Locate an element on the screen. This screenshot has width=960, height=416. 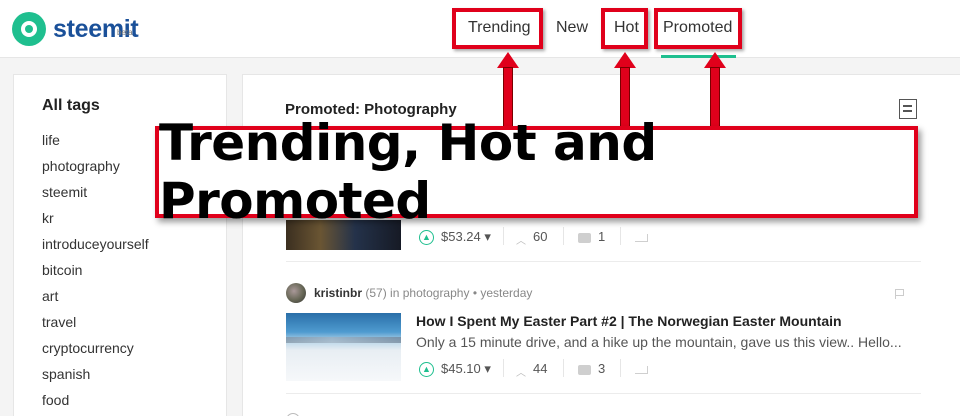
avatar is located at coordinates (296, 293).